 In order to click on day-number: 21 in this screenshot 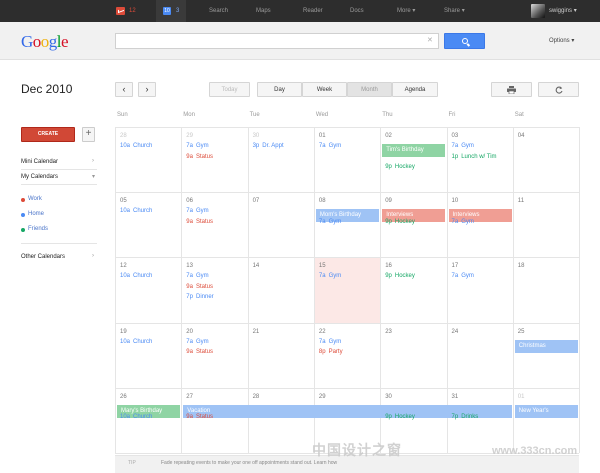, I will do `click(256, 332)`.